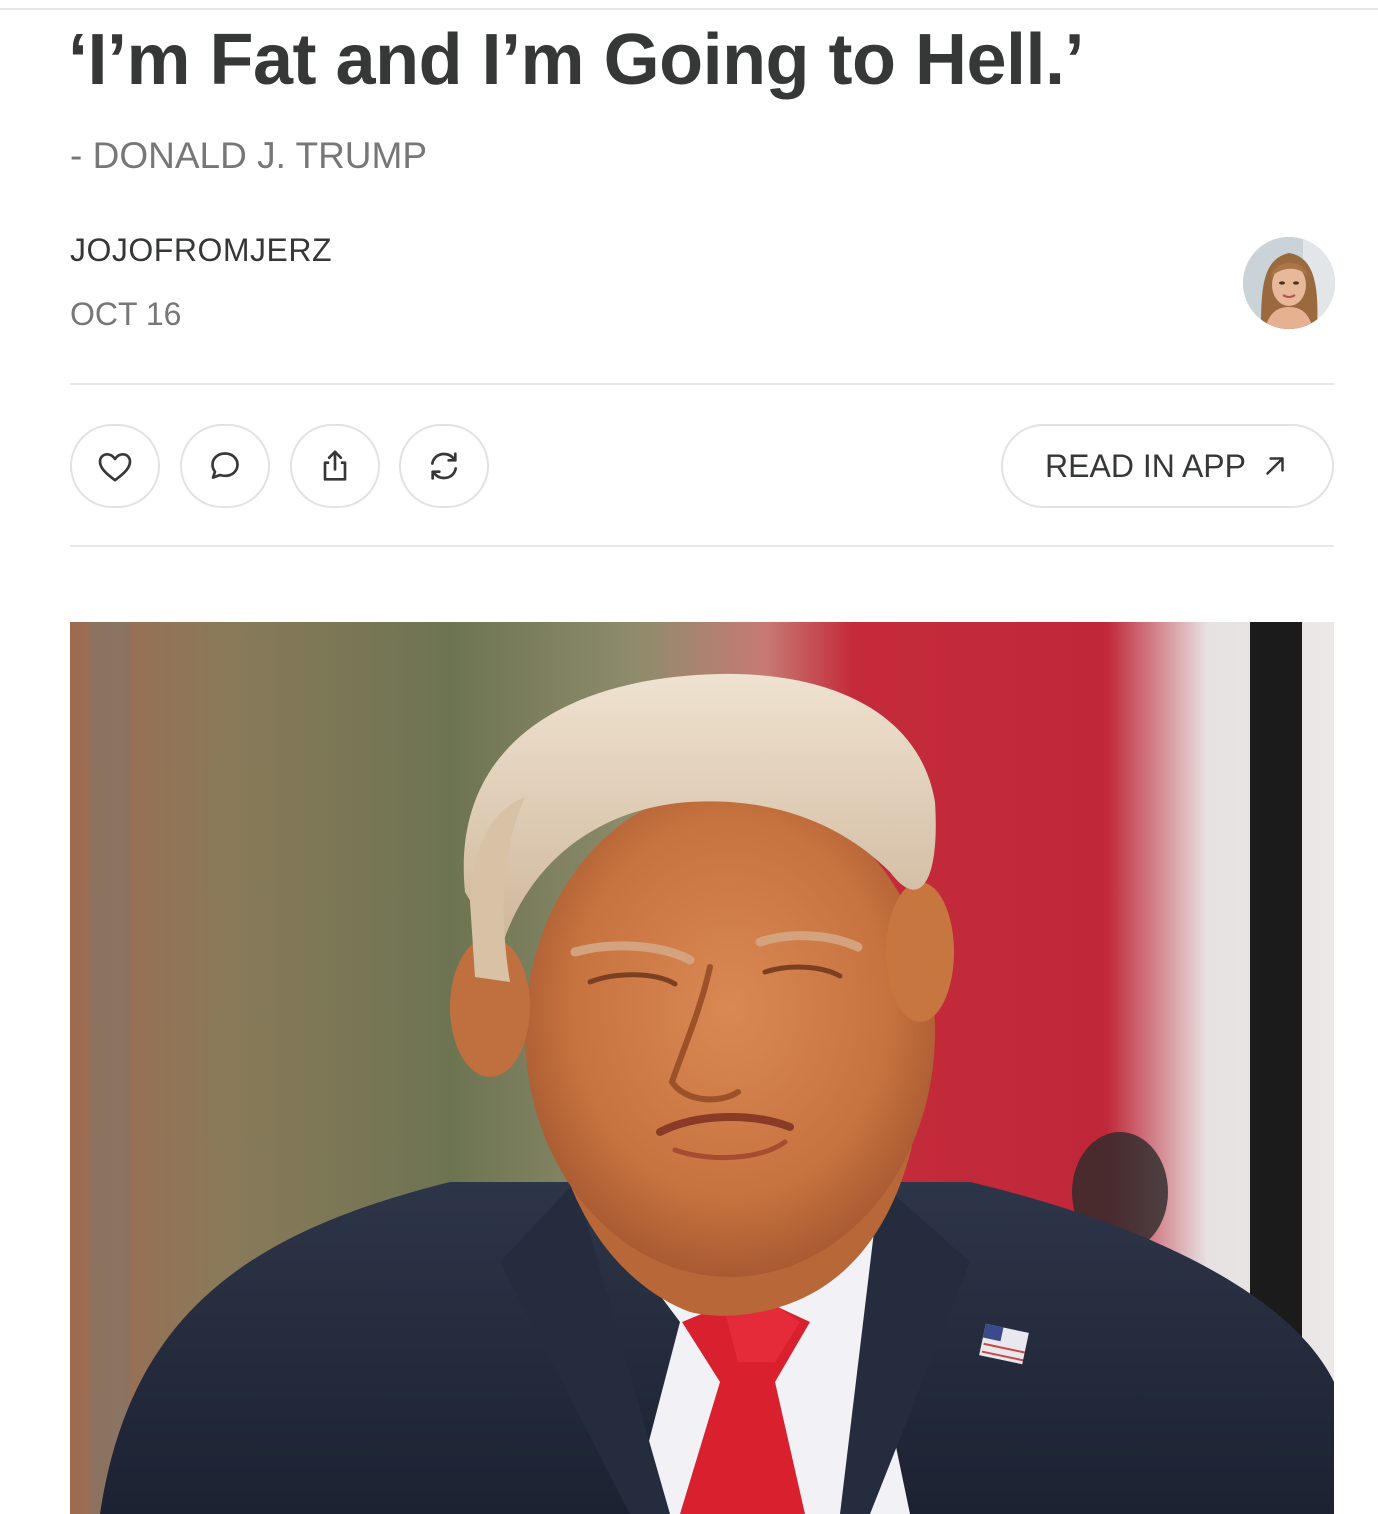 Image resolution: width=1378 pixels, height=1514 pixels. I want to click on post-subtitle: - DONALD J. TRUMP, so click(249, 155).